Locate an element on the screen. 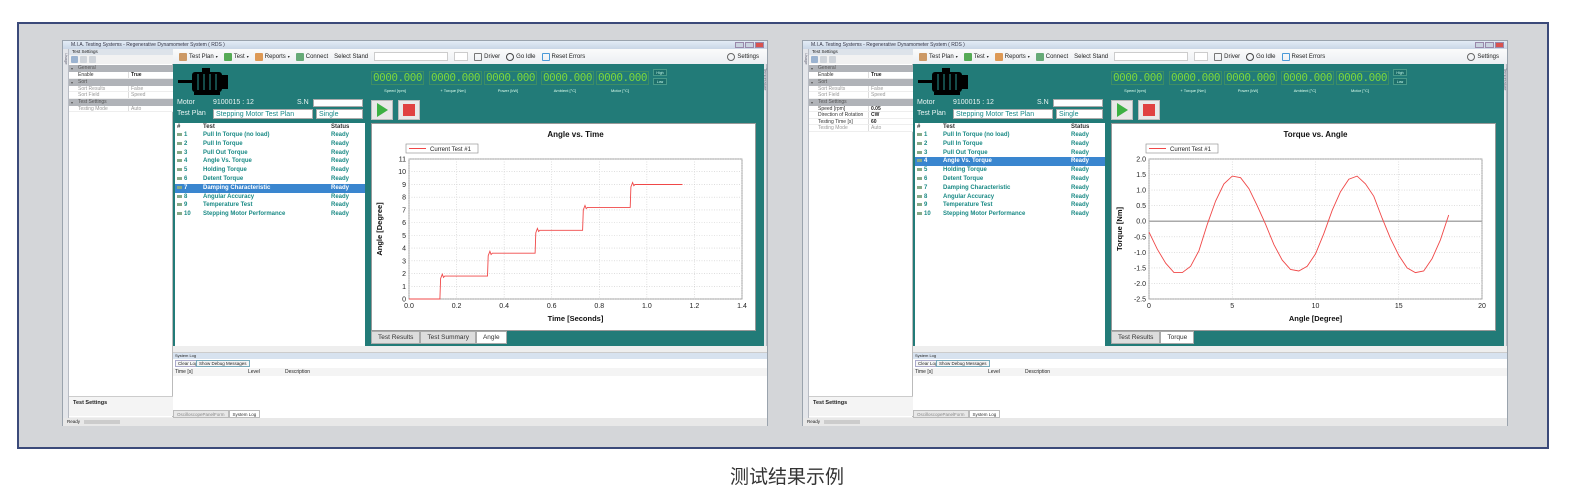 This screenshot has width=1574, height=498. high-button: High is located at coordinates (1400, 72).